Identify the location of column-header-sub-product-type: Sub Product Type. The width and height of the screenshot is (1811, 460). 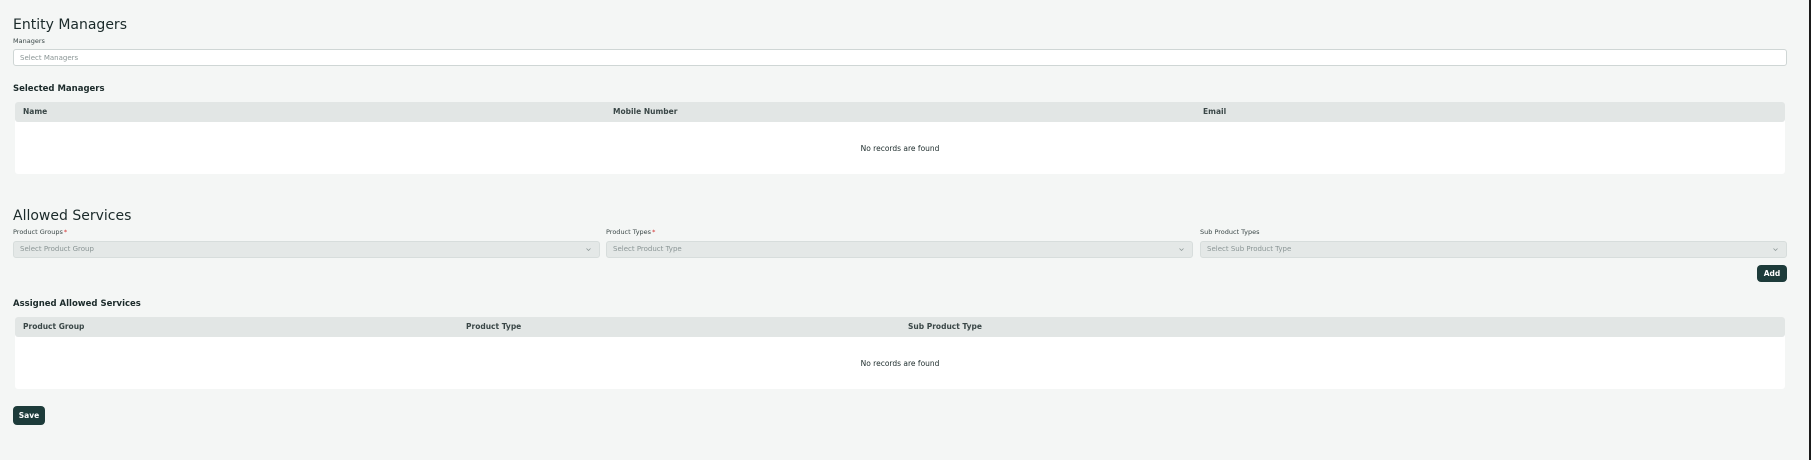
(945, 327).